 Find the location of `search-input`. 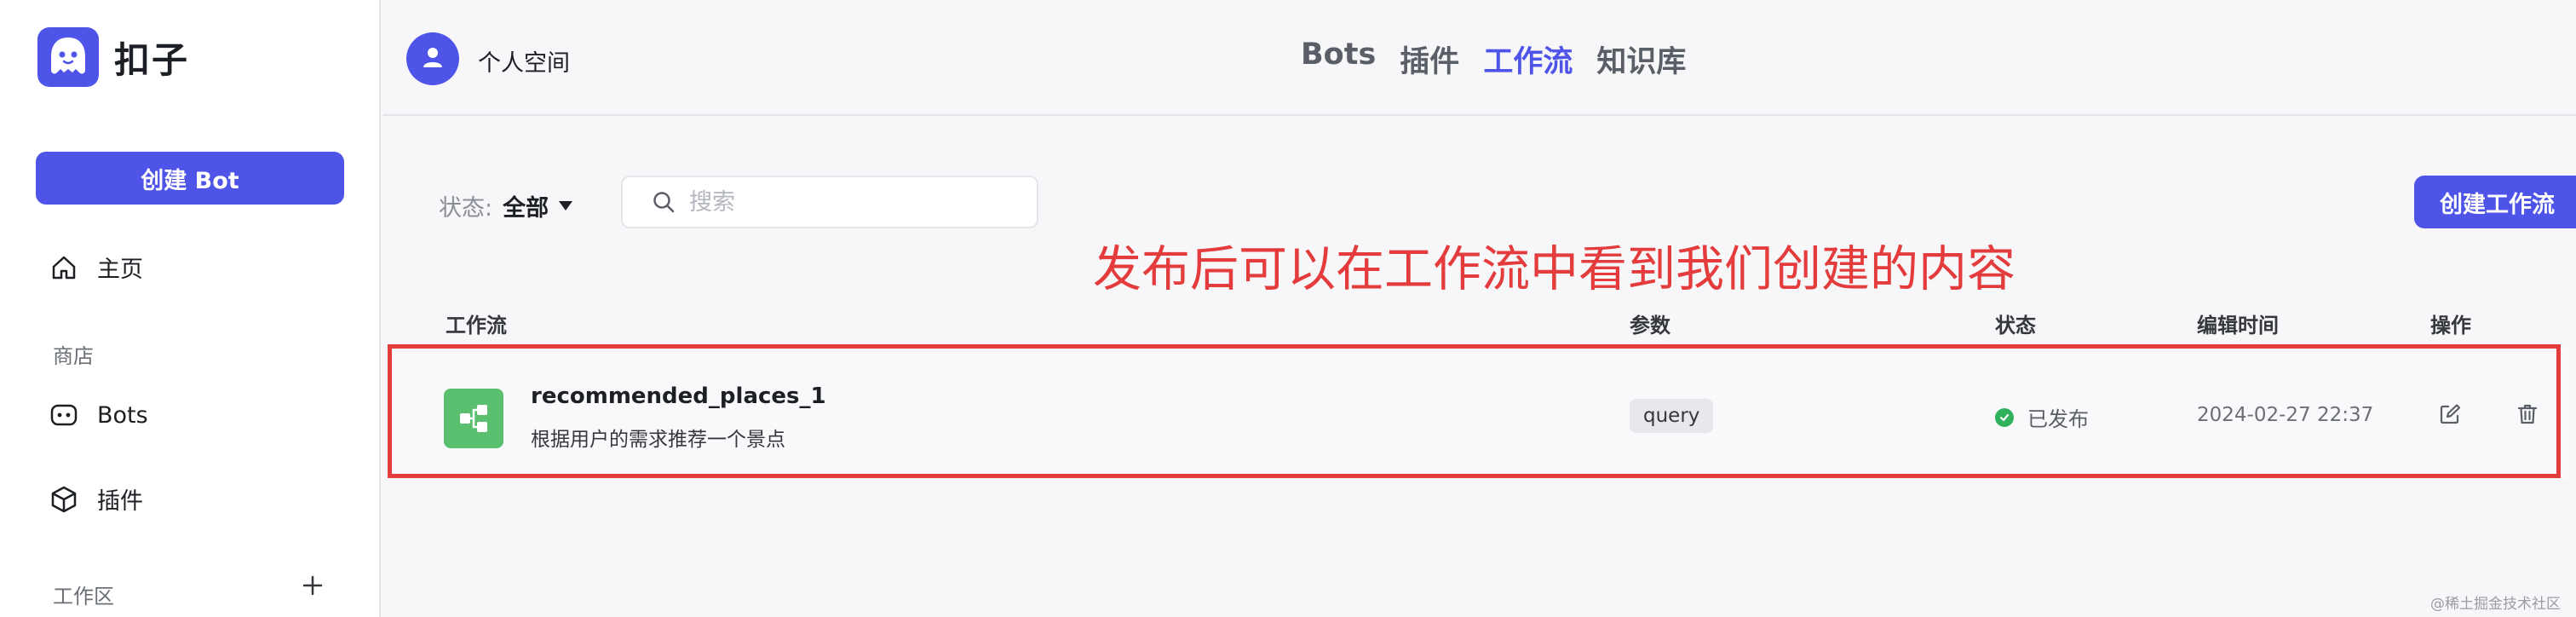

search-input is located at coordinates (851, 202).